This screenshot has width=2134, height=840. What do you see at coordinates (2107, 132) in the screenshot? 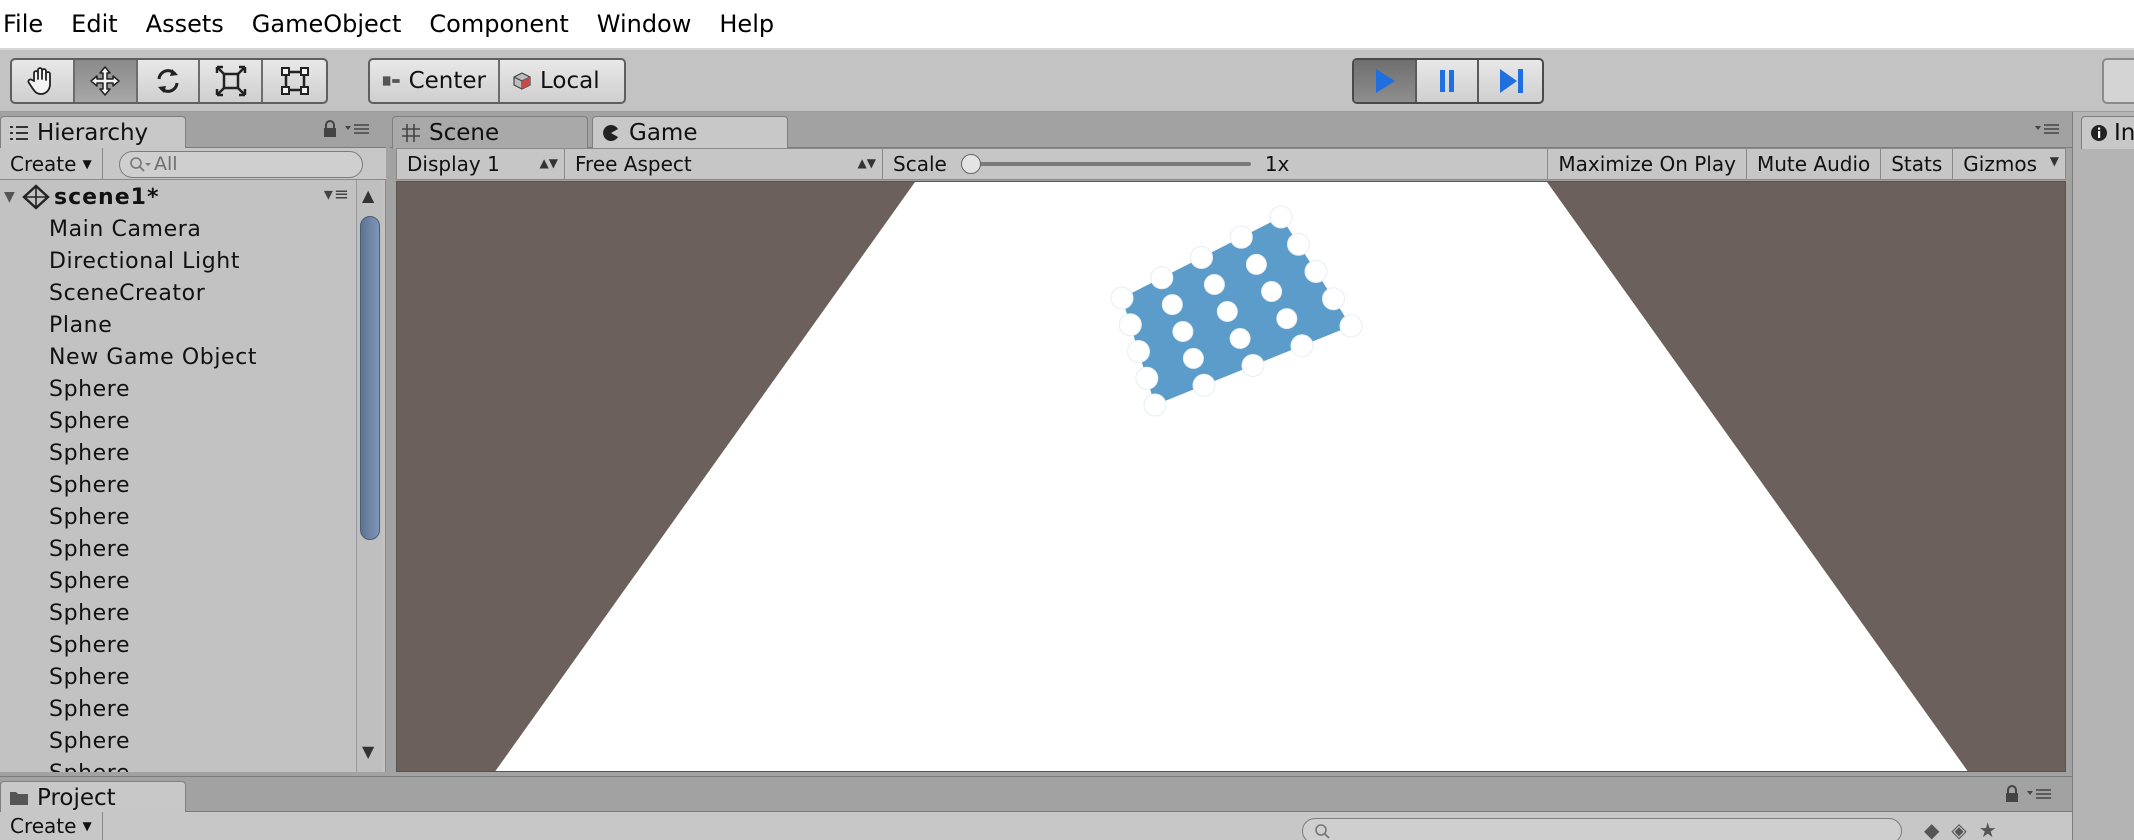
I see `tab-inspector: In` at bounding box center [2107, 132].